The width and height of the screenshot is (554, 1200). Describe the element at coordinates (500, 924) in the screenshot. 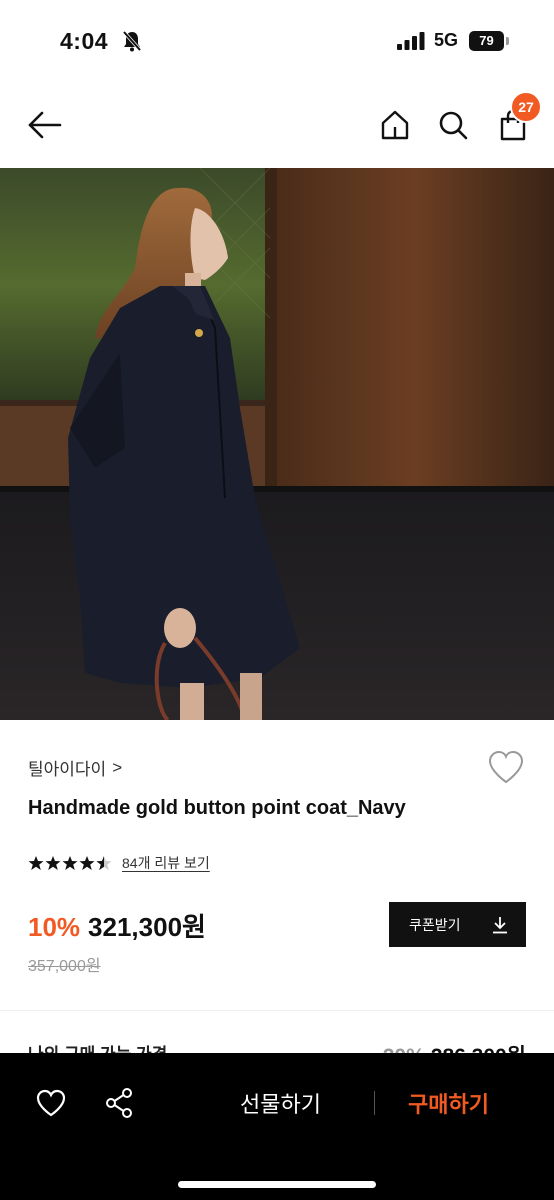

I see `download-icon` at that location.